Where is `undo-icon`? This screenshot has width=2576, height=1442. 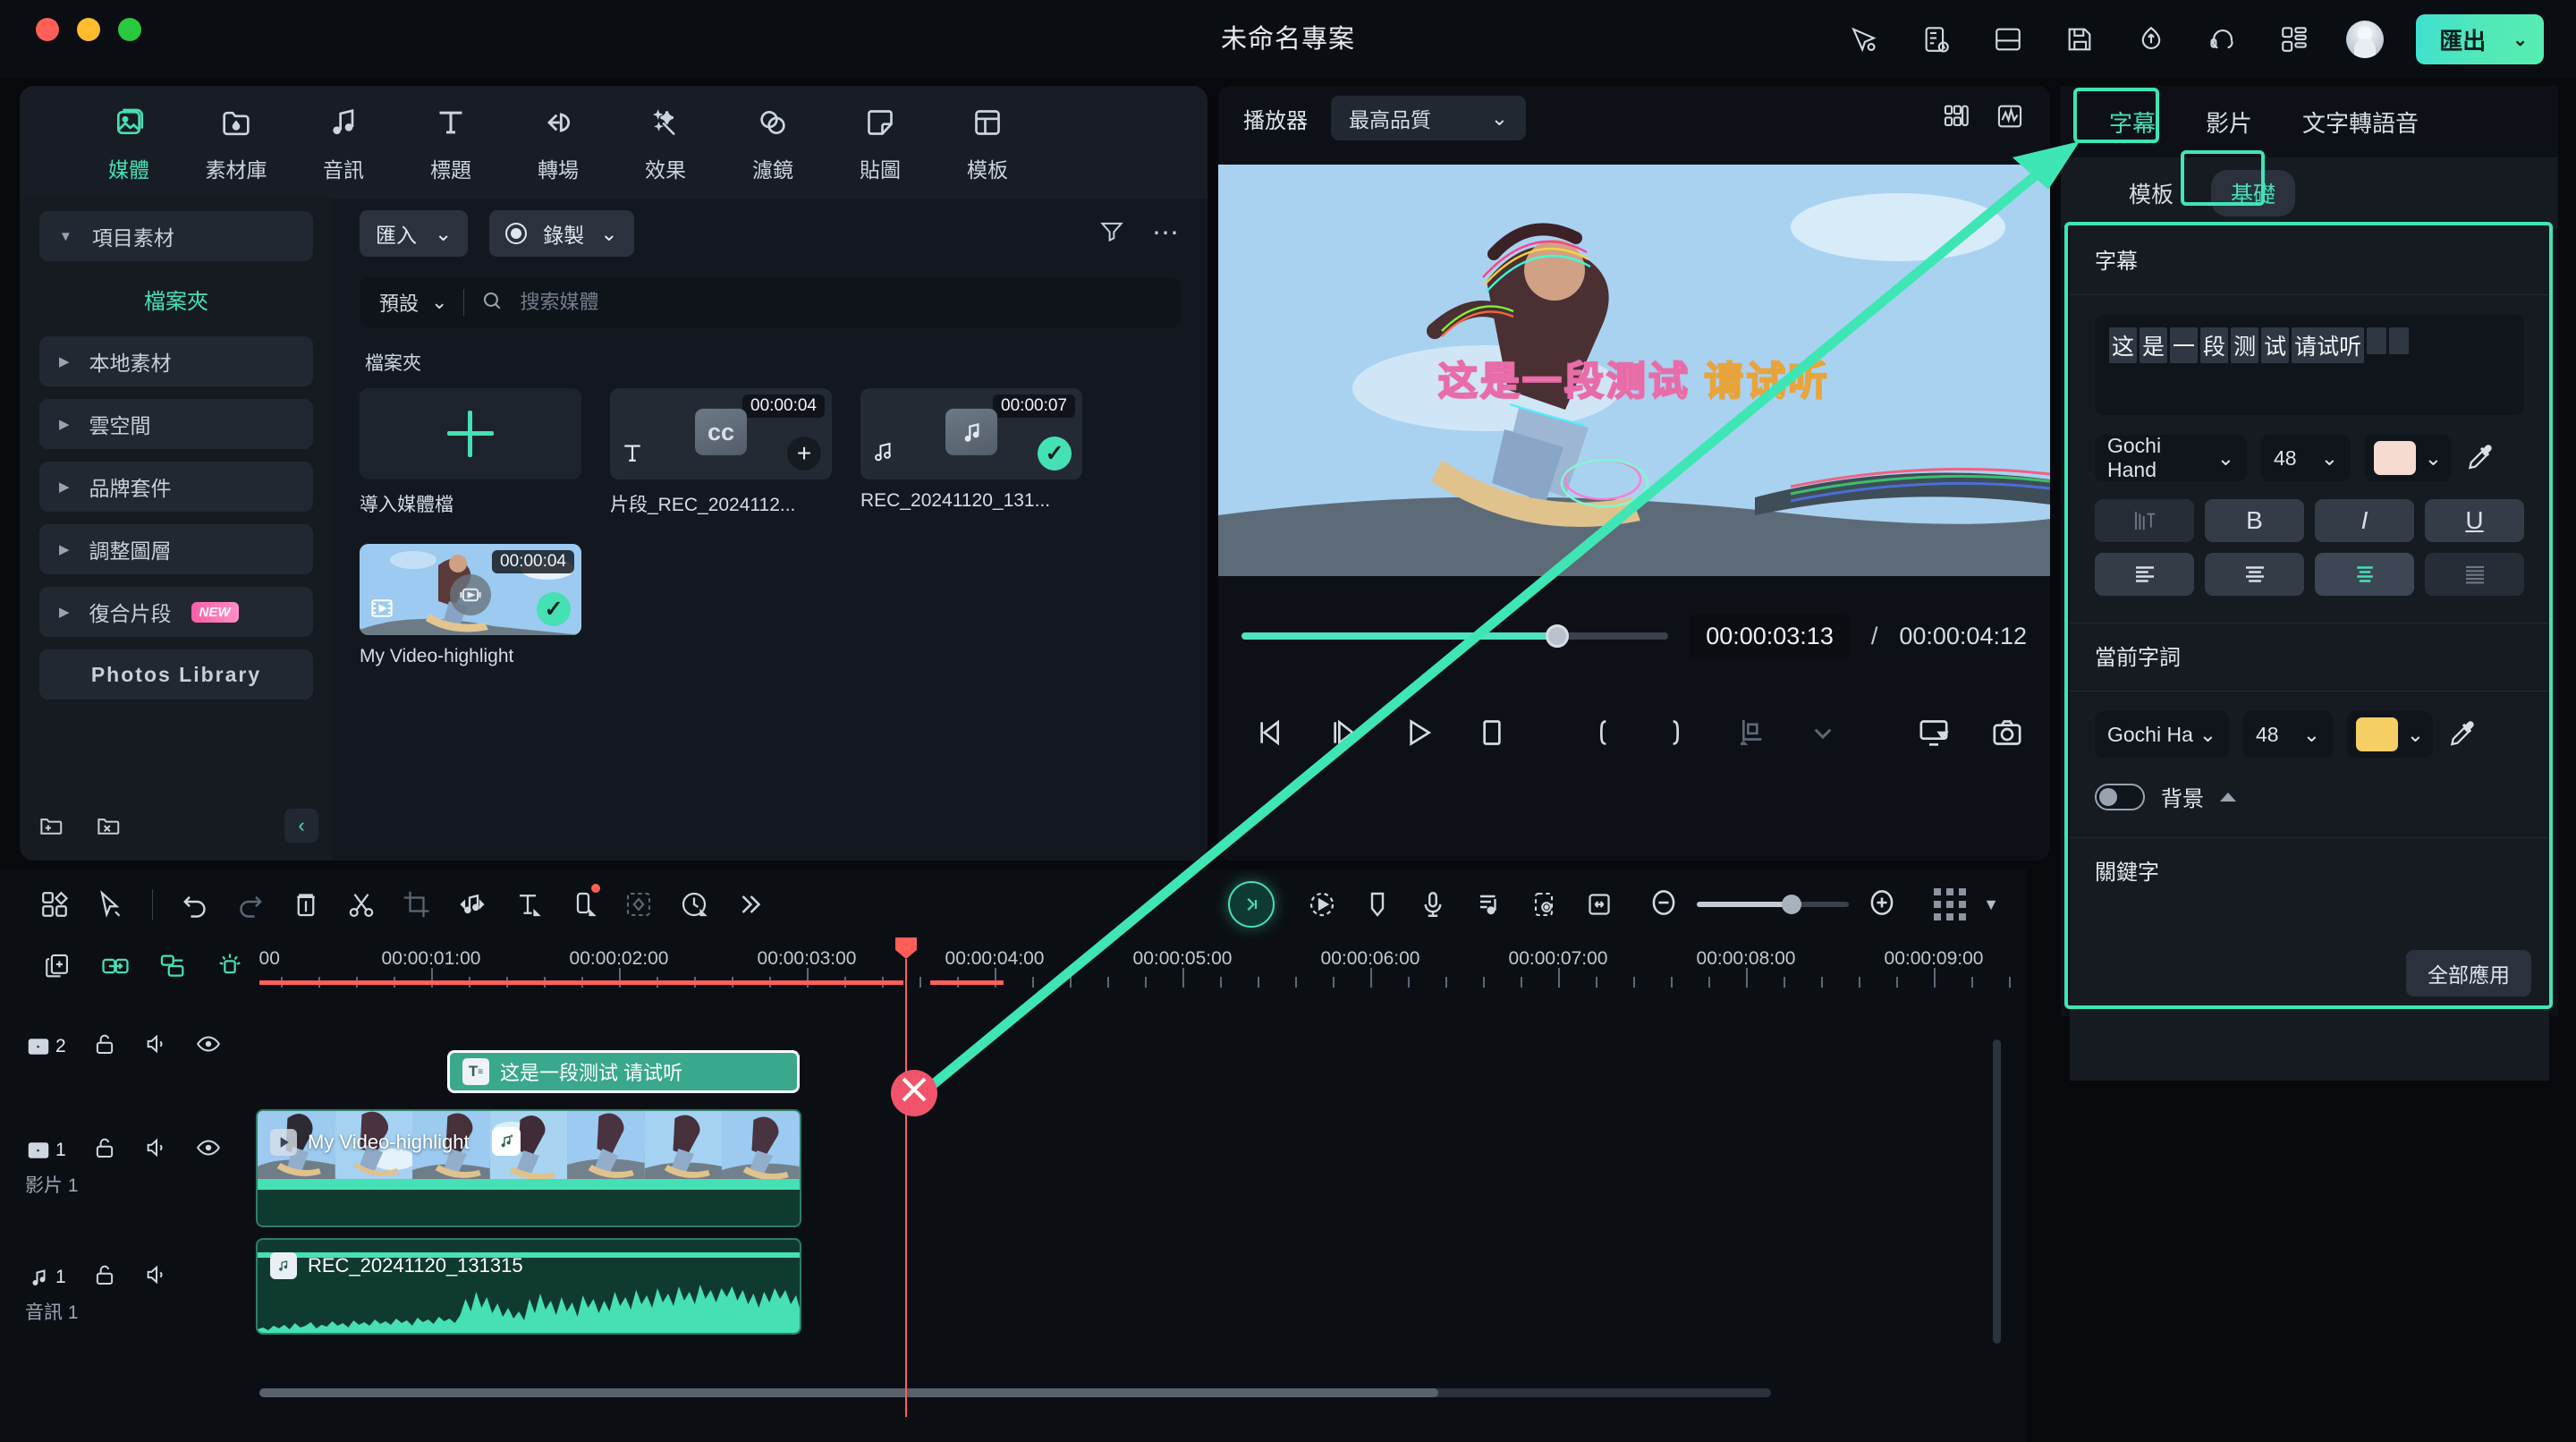 undo-icon is located at coordinates (195, 904).